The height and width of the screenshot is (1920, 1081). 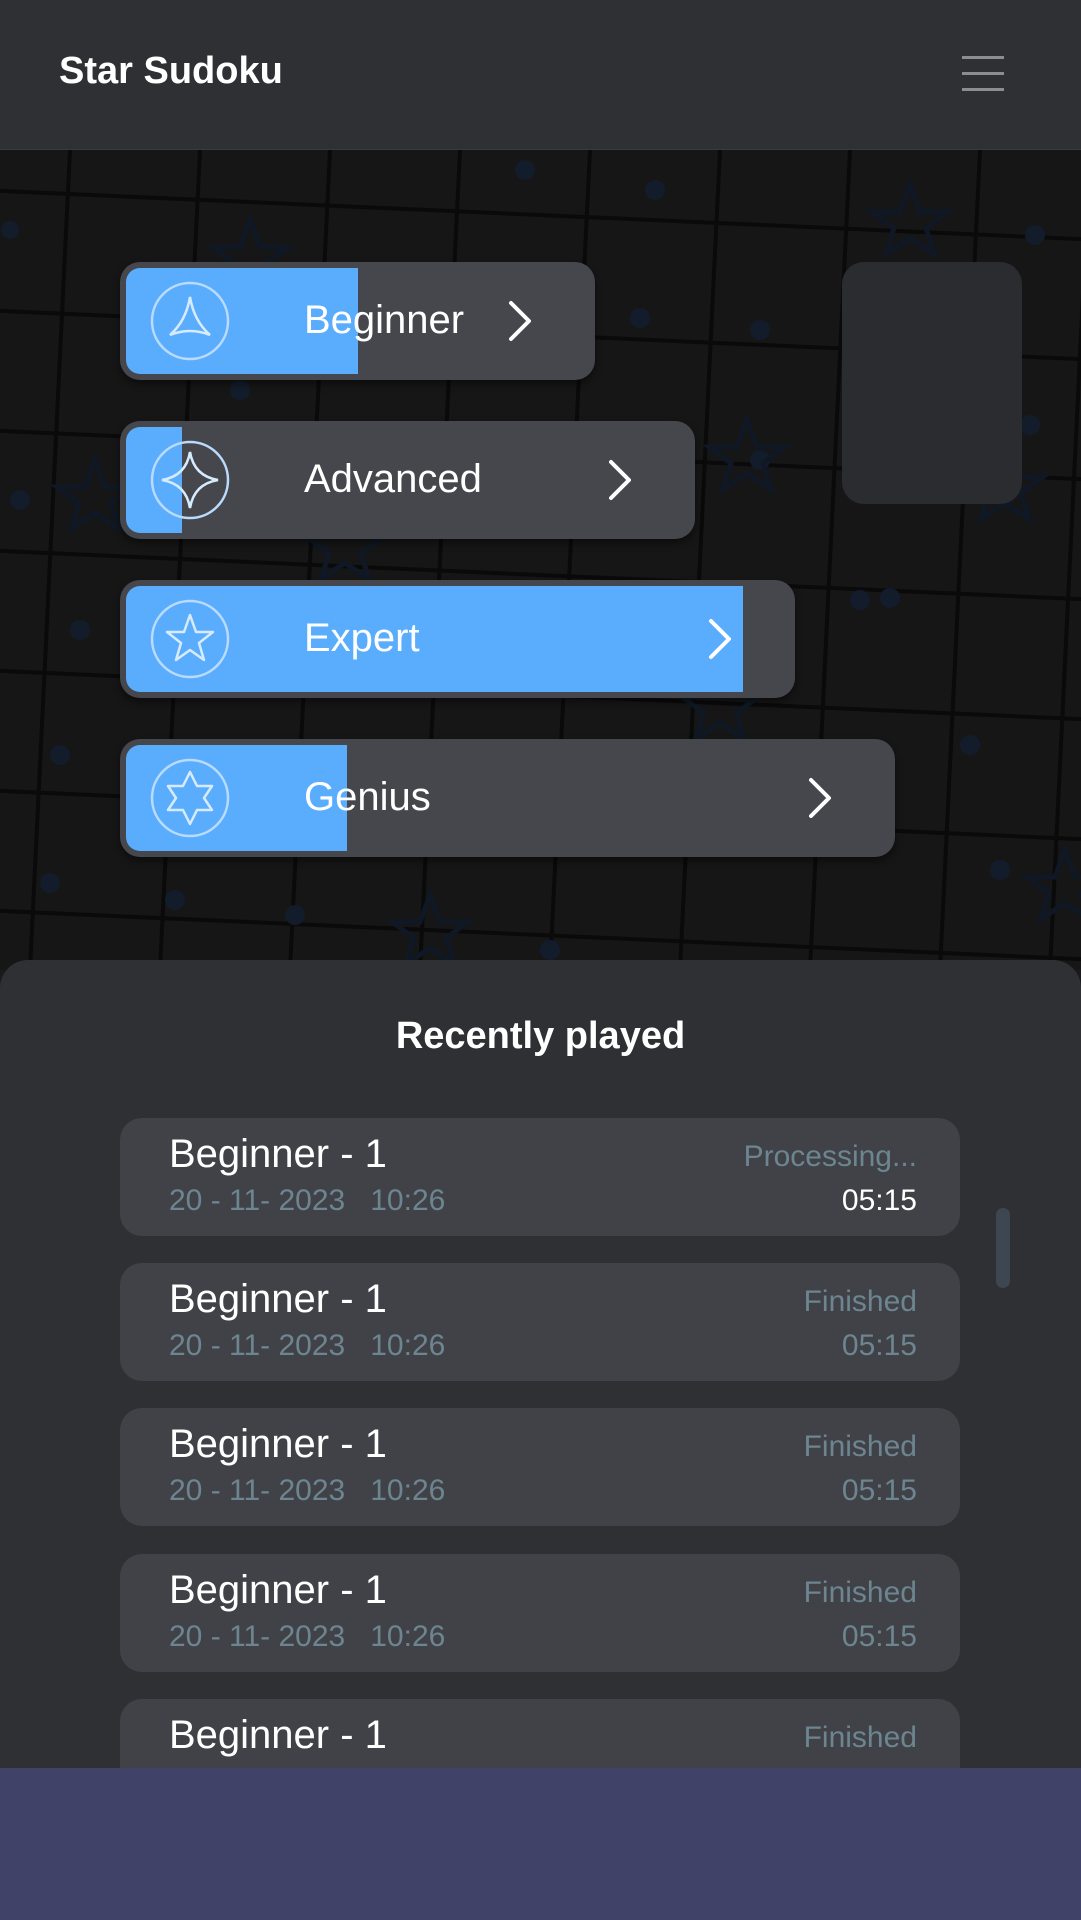 I want to click on level-label: Beginner, so click(x=384, y=320).